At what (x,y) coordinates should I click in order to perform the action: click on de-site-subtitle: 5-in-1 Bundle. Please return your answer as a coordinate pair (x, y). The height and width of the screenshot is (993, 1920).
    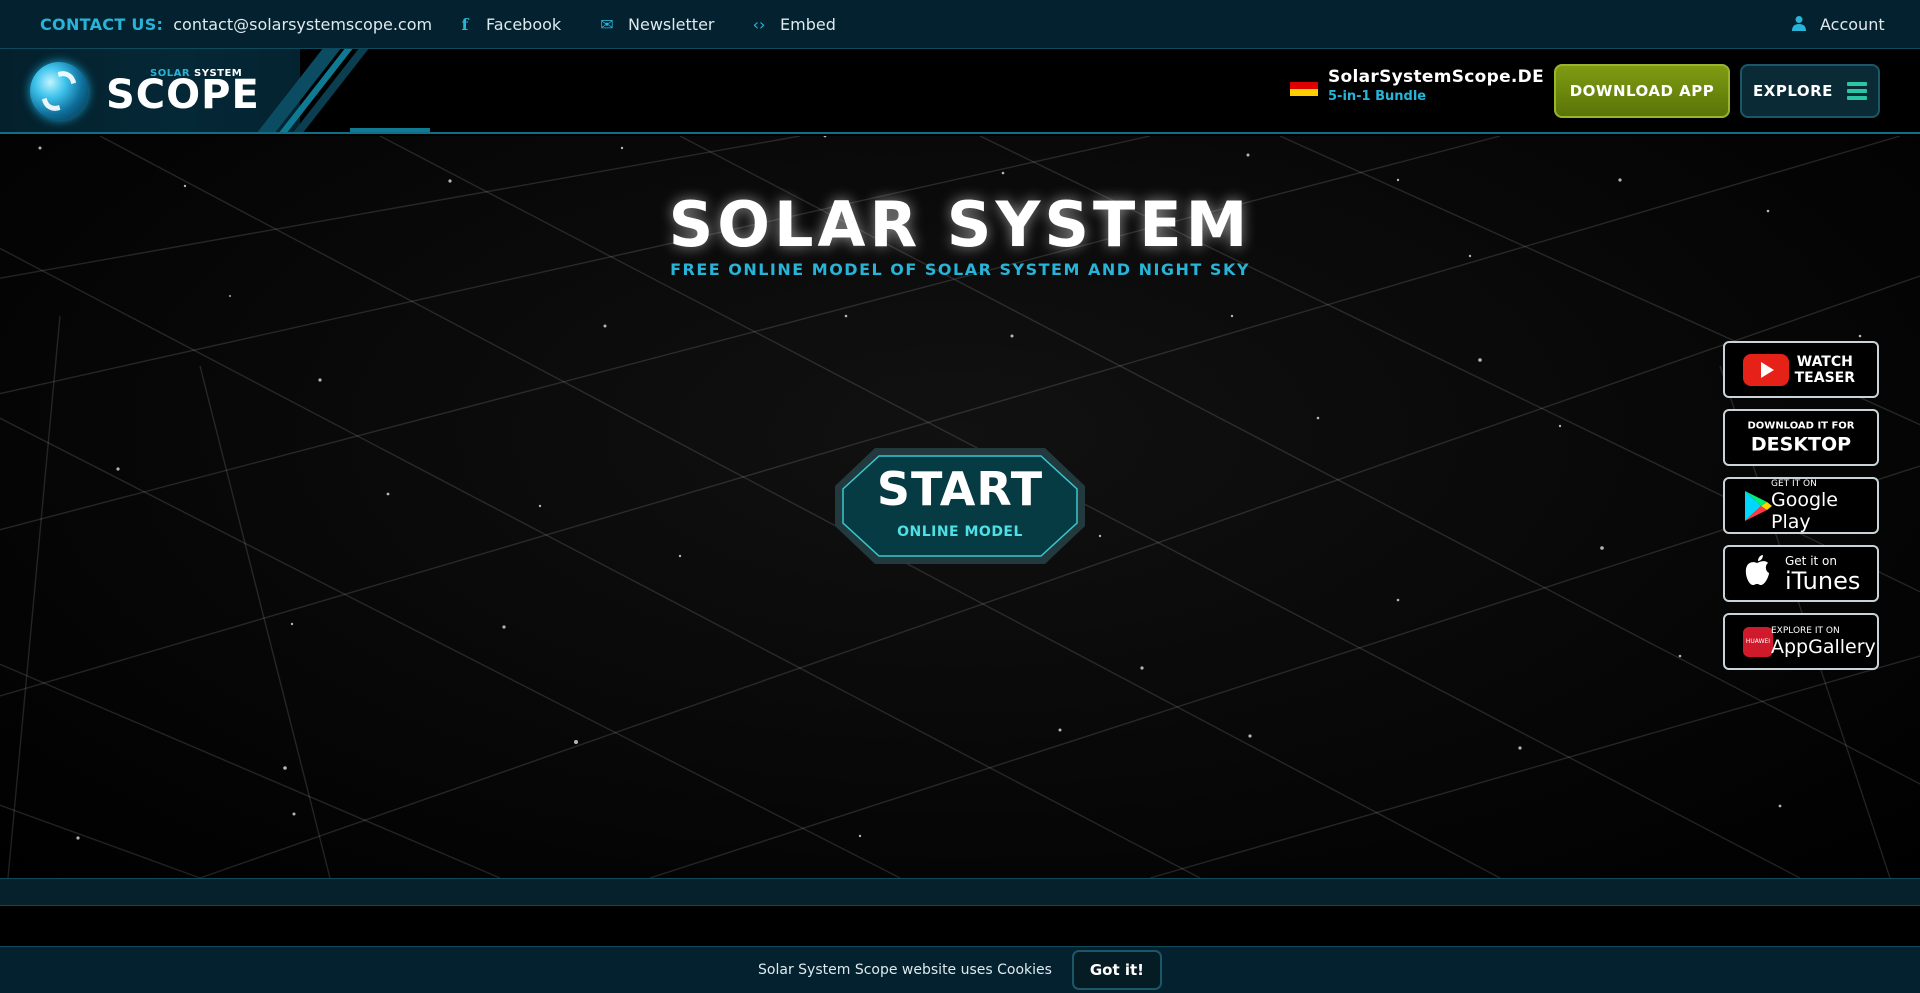
    Looking at the image, I should click on (1377, 96).